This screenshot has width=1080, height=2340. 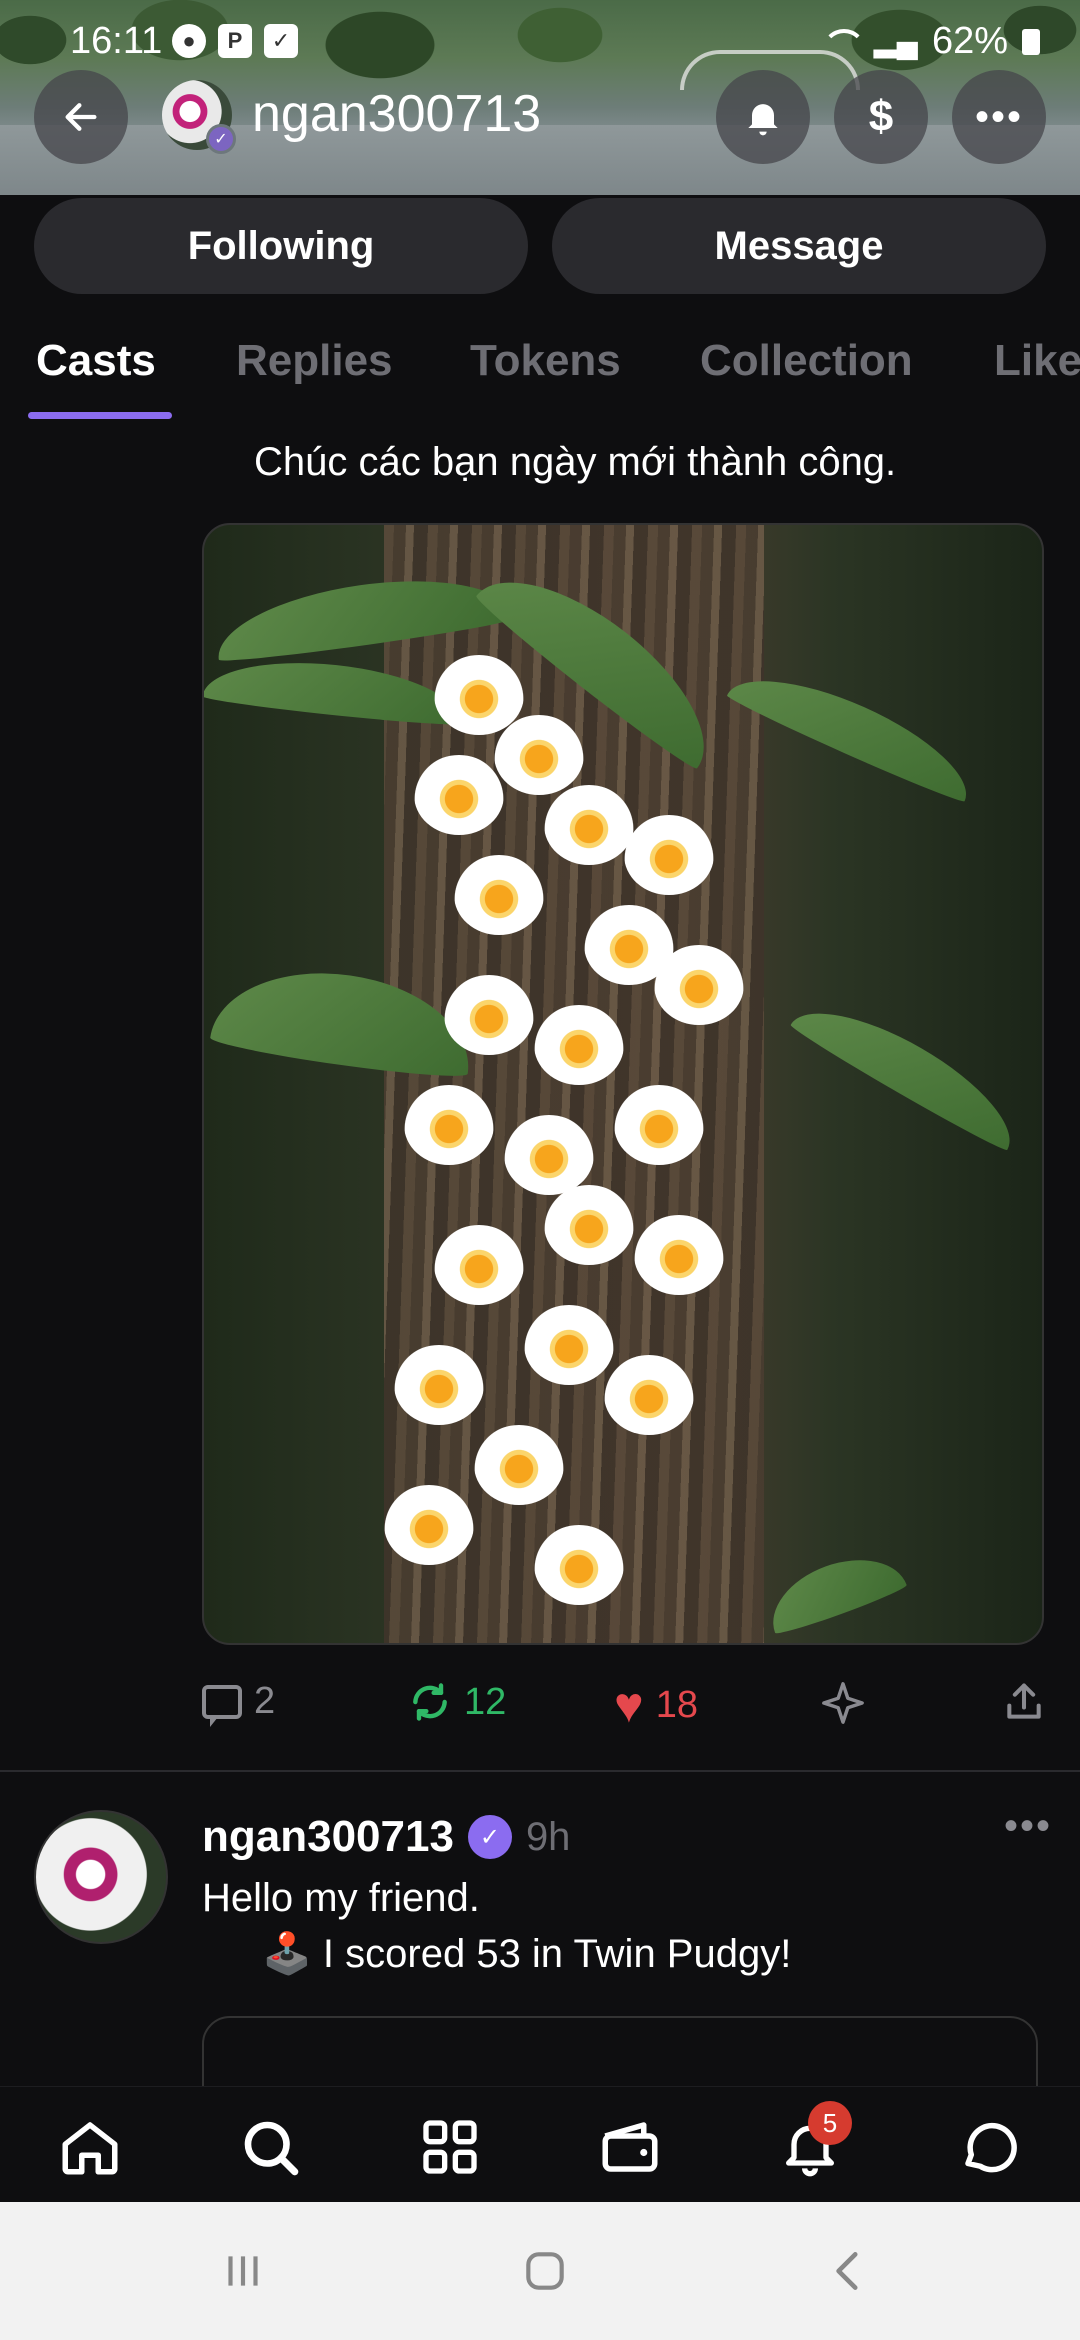 I want to click on back-button, so click(x=81, y=117).